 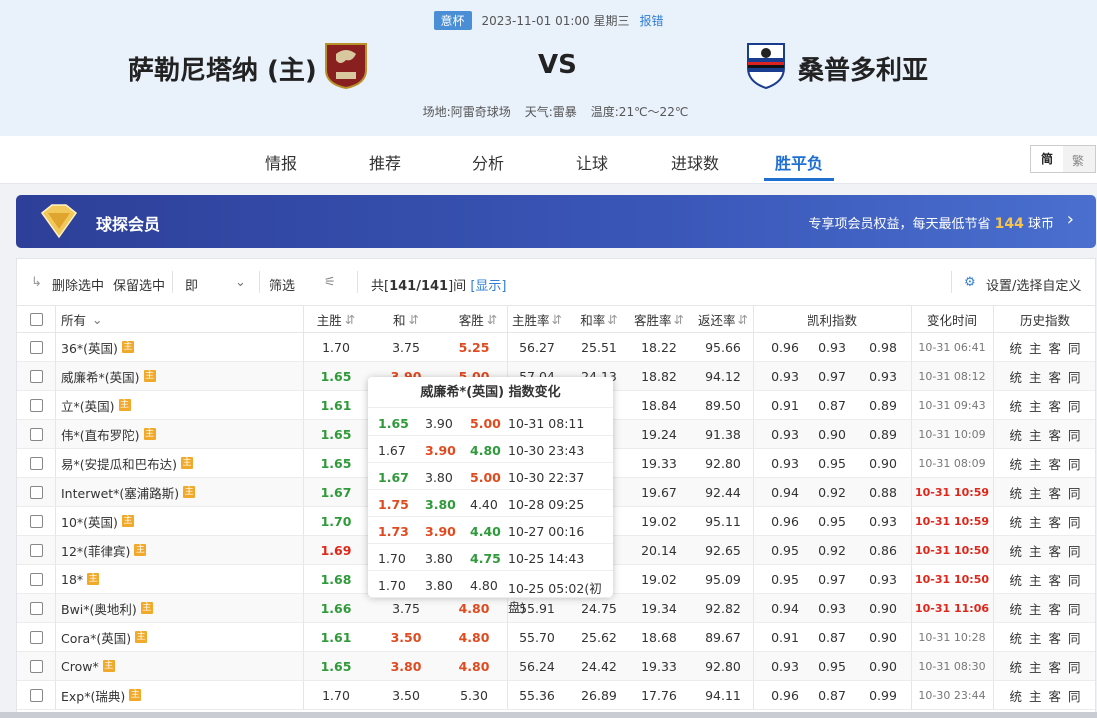 I want to click on tab-analysis: 分析, so click(x=488, y=162).